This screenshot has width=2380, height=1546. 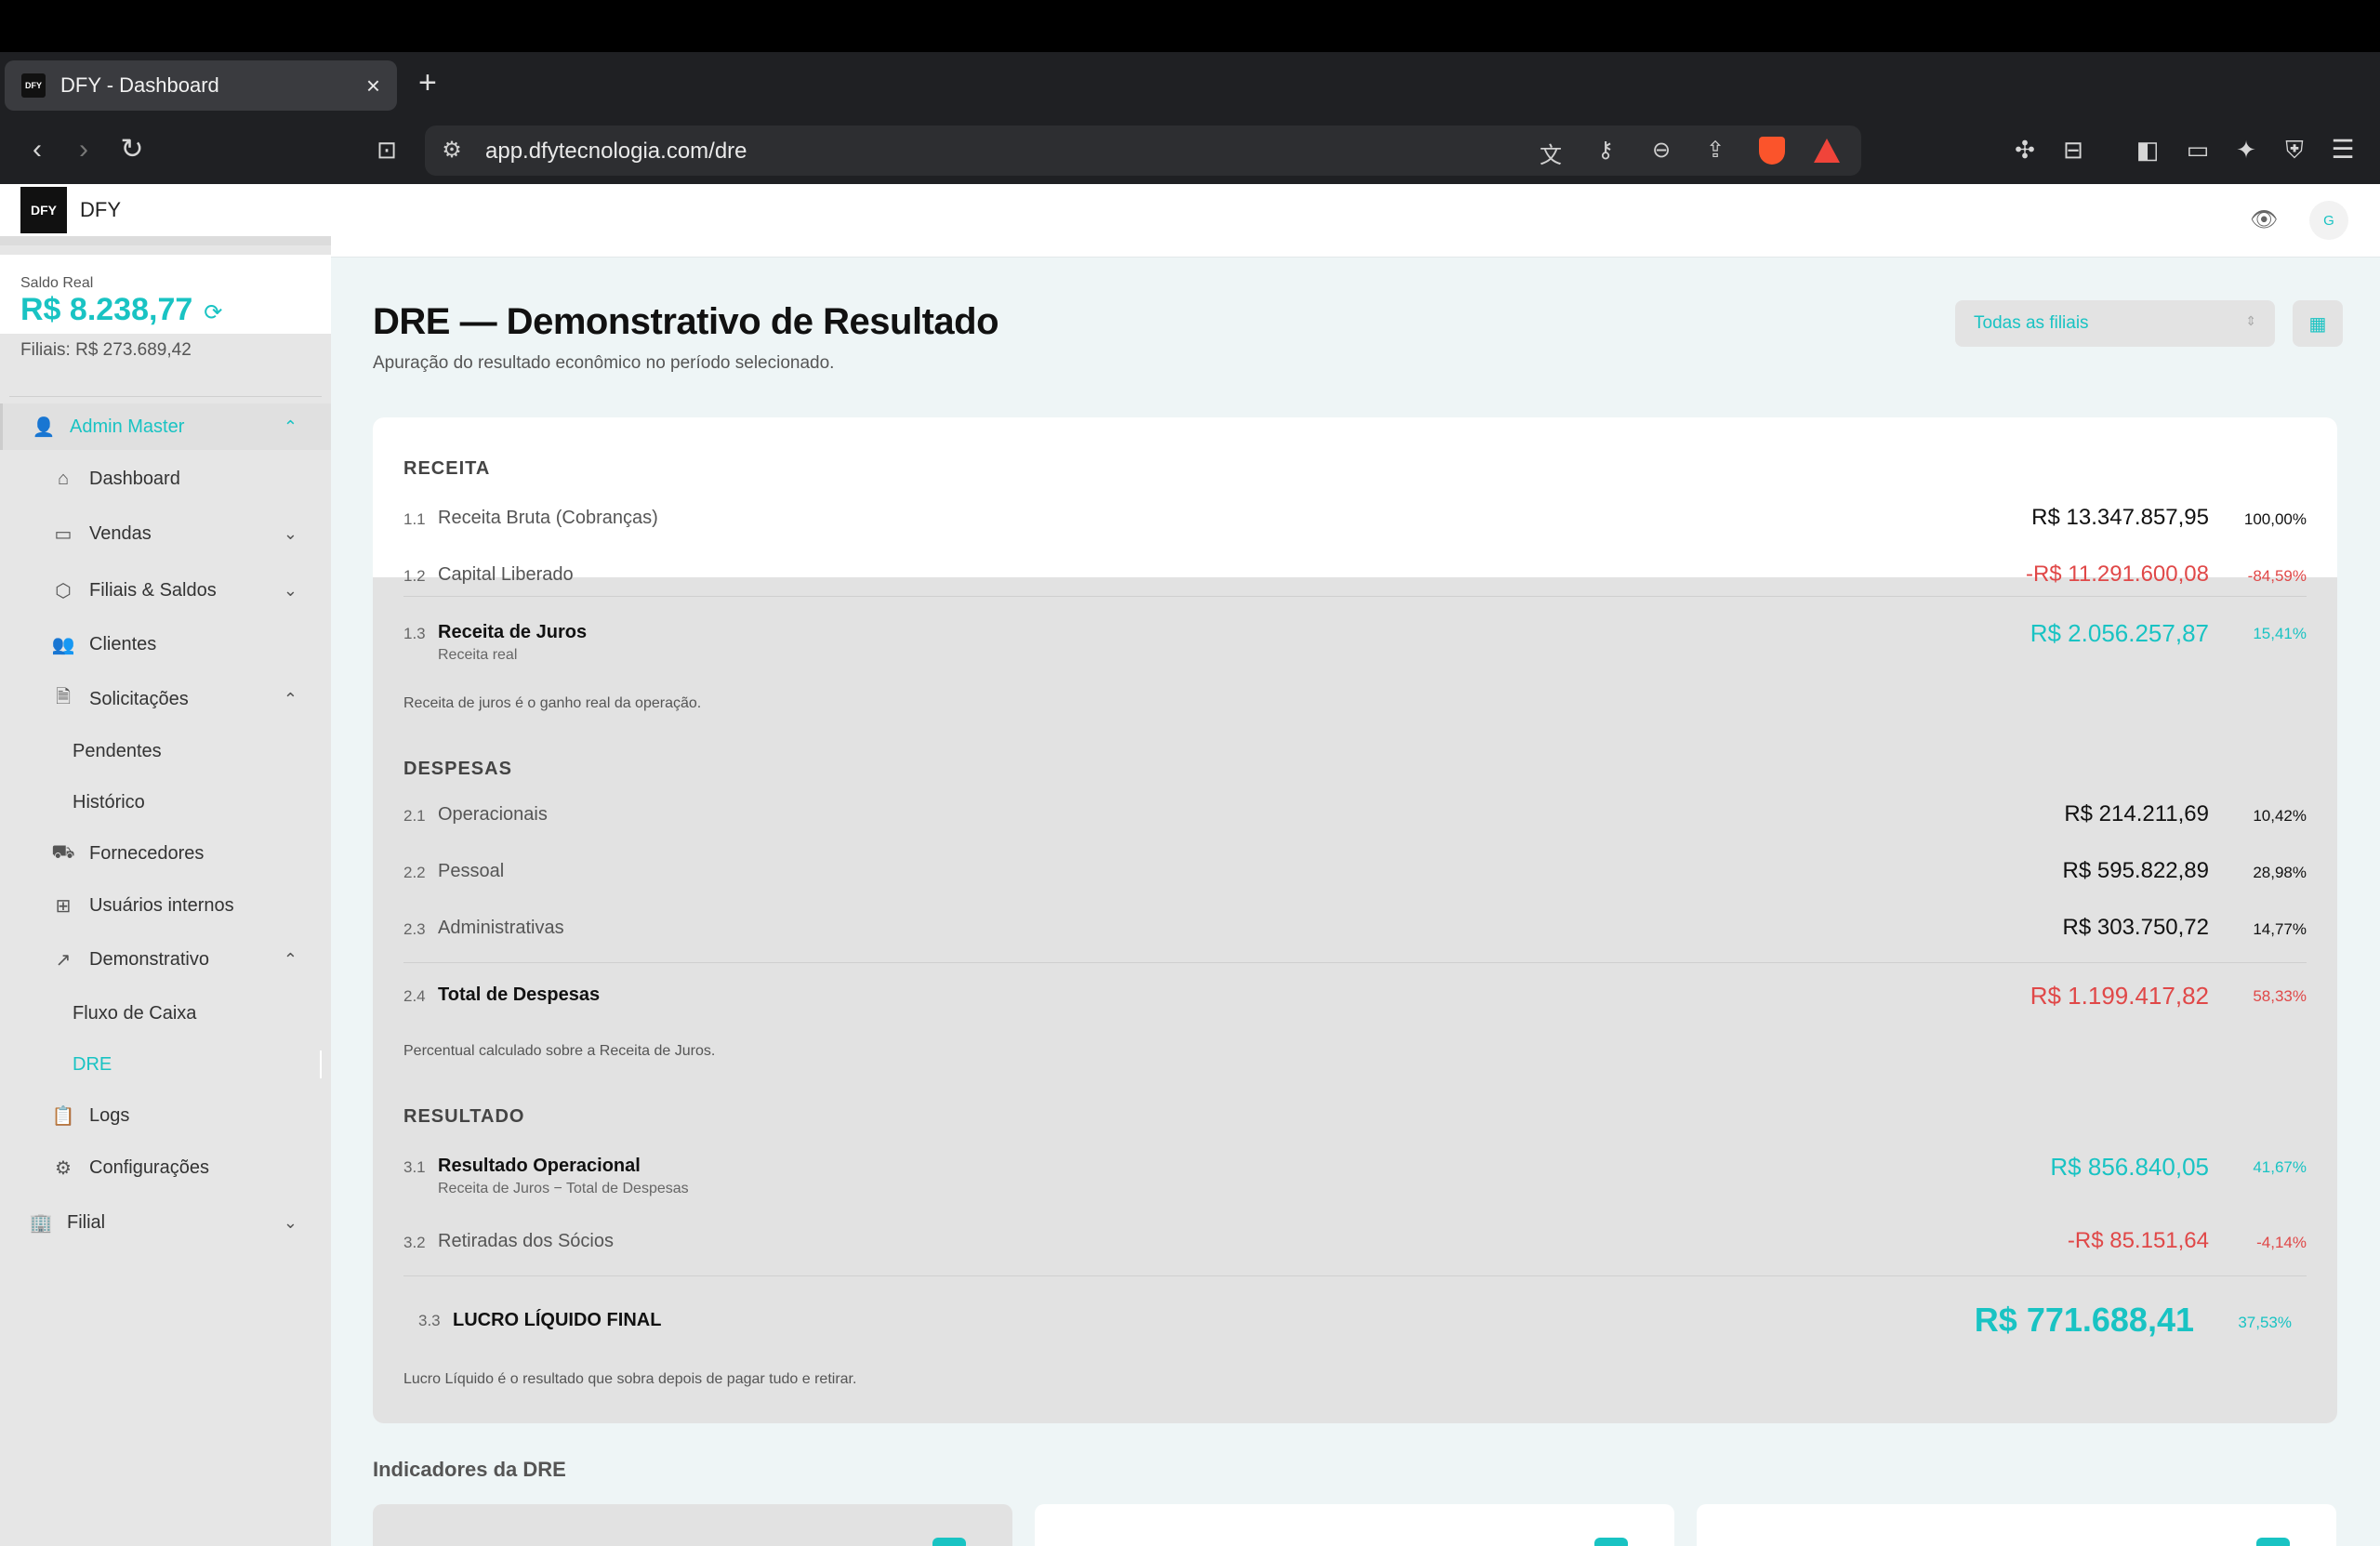 What do you see at coordinates (386, 149) in the screenshot?
I see `bookmark-icon: ⊡` at bounding box center [386, 149].